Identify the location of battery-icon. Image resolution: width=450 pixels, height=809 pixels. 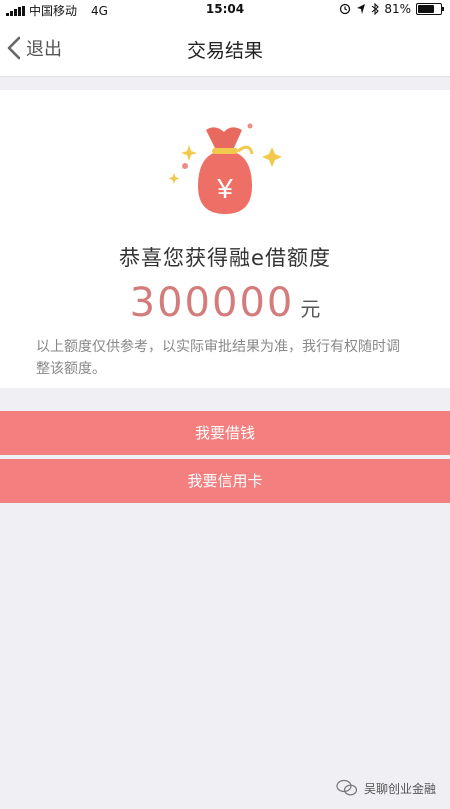
(430, 9).